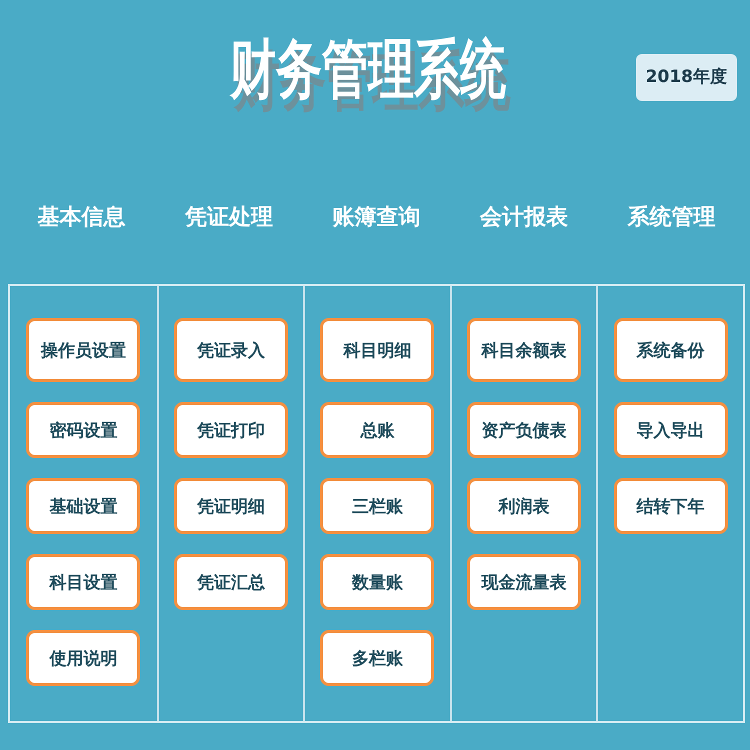  What do you see at coordinates (377, 582) in the screenshot?
I see `menu-button: 数量账` at bounding box center [377, 582].